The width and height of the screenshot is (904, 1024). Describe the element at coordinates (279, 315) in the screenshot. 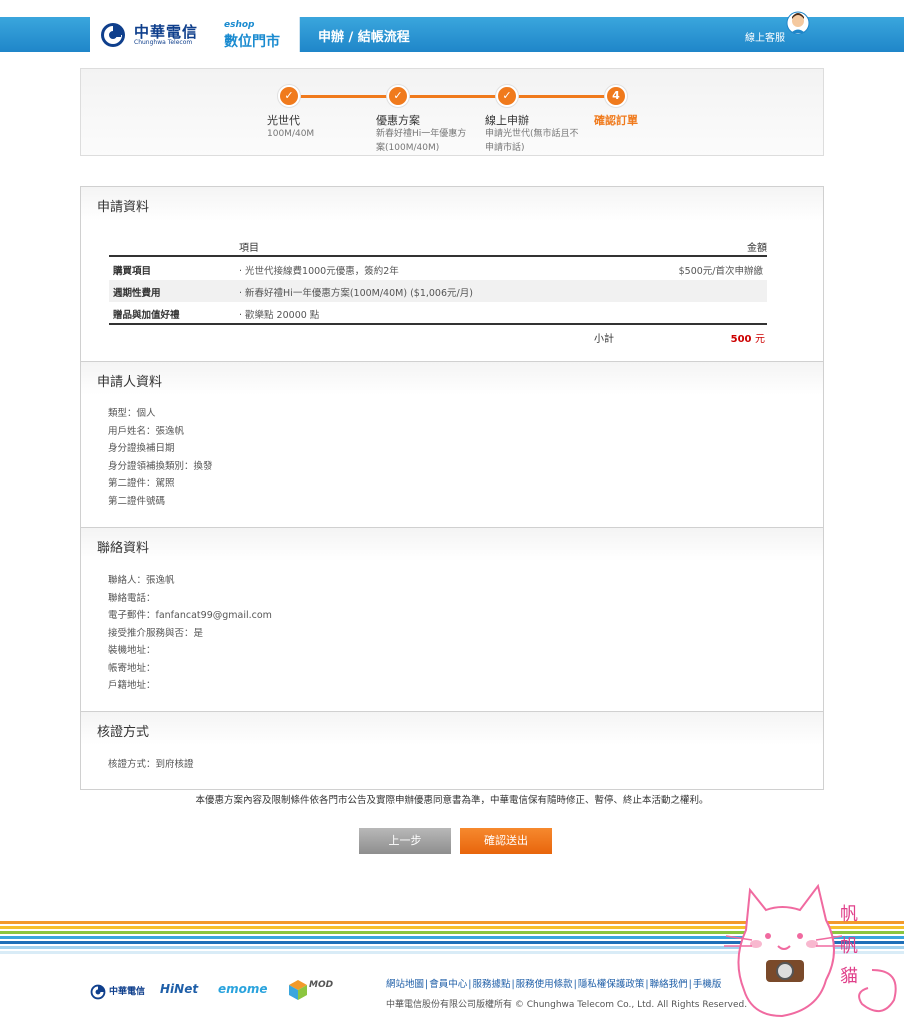

I see `row-item: · 歡樂點 20000 點` at that location.